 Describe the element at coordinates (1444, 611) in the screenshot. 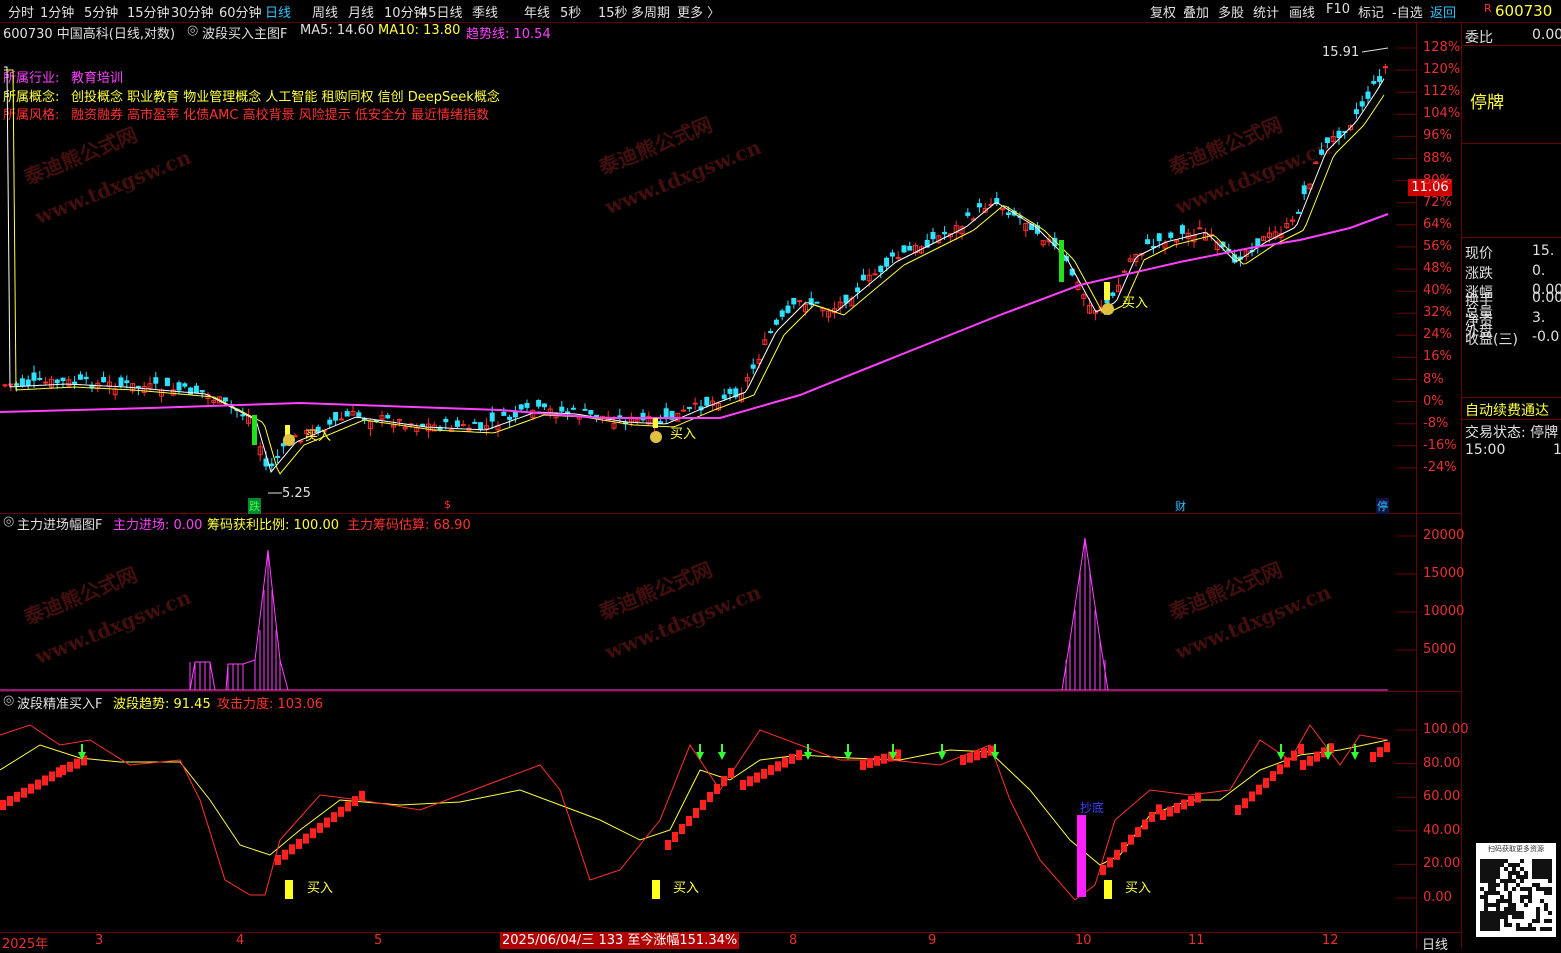

I see `mid-axis-tick: 10000` at that location.